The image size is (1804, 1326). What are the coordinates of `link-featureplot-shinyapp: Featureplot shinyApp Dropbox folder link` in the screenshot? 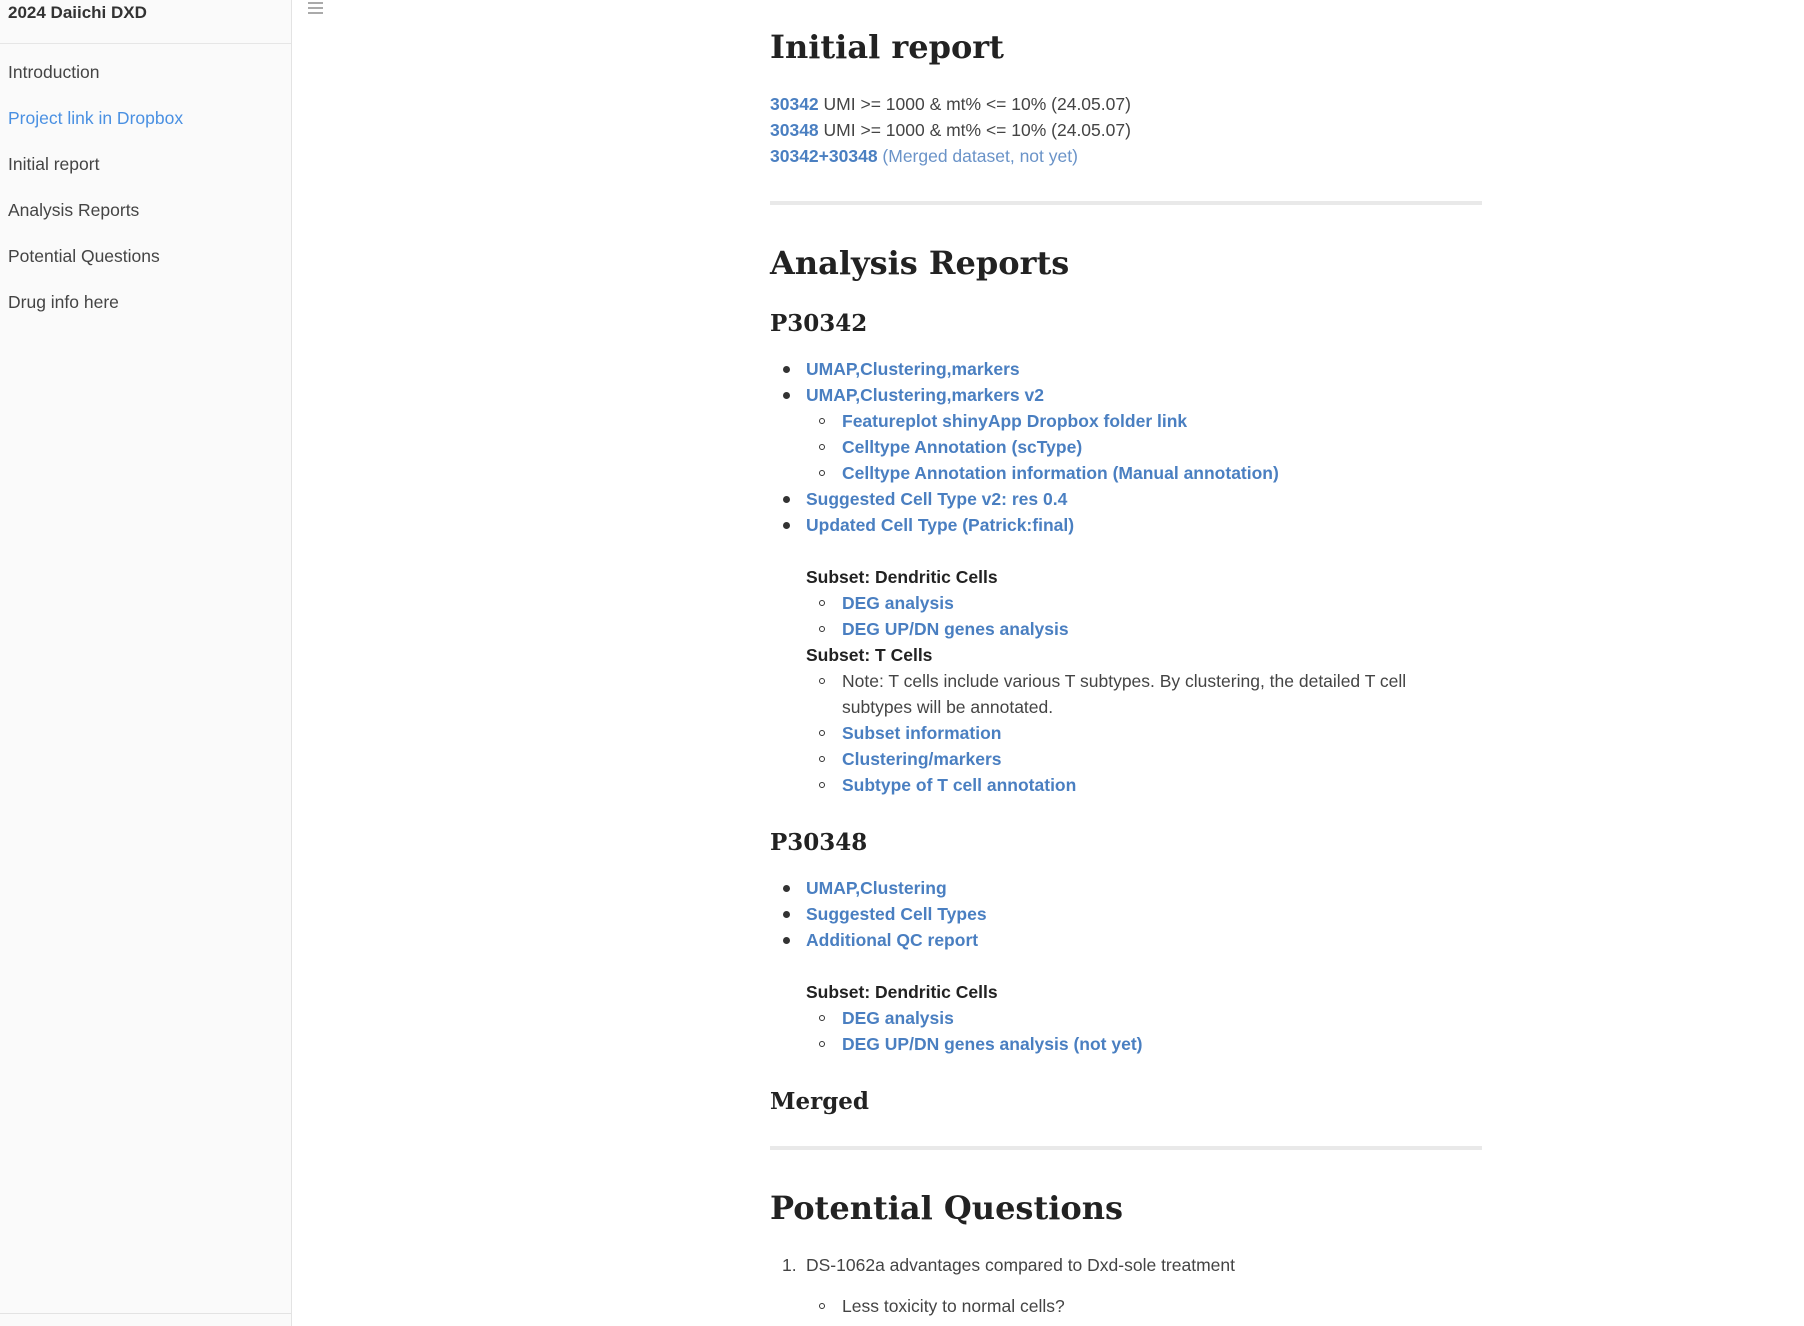 It's located at (1014, 421).